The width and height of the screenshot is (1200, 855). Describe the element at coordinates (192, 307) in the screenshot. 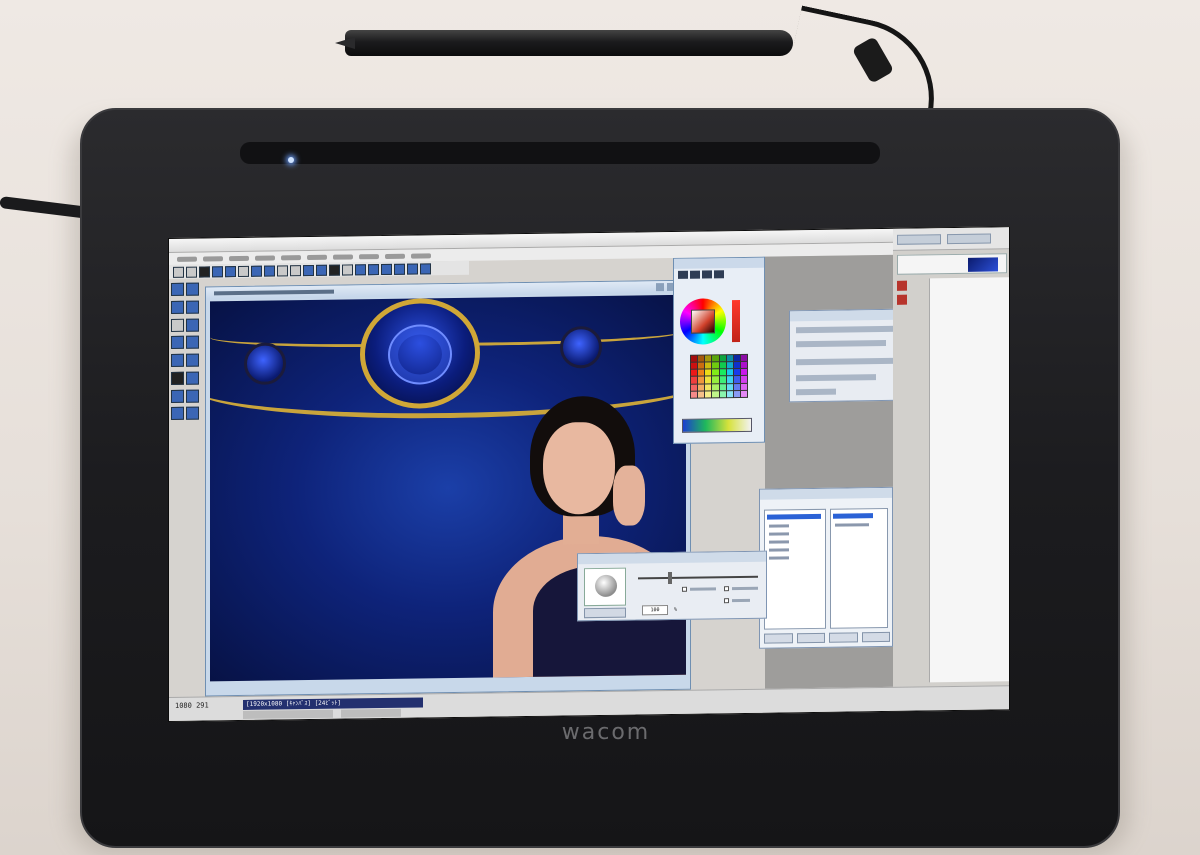

I see `smudge-icon` at that location.